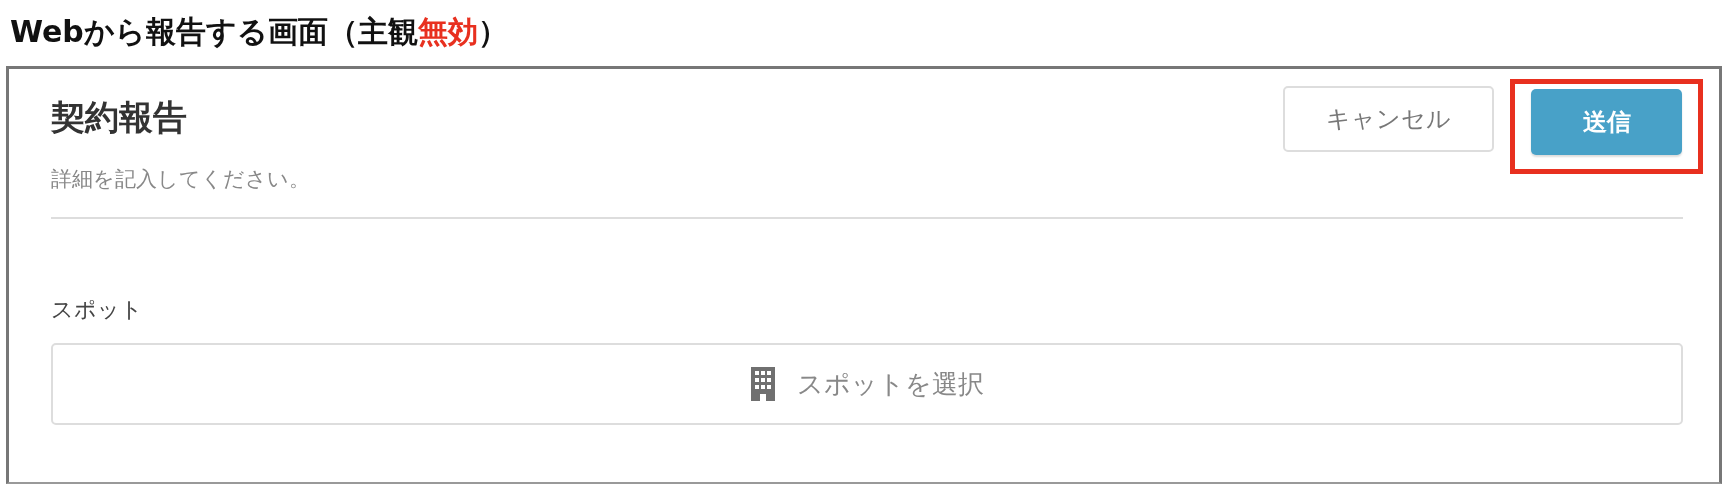 The height and width of the screenshot is (492, 1728). Describe the element at coordinates (259, 32) in the screenshot. I see `page-heading: Webから報告する画面（主観無効）` at that location.